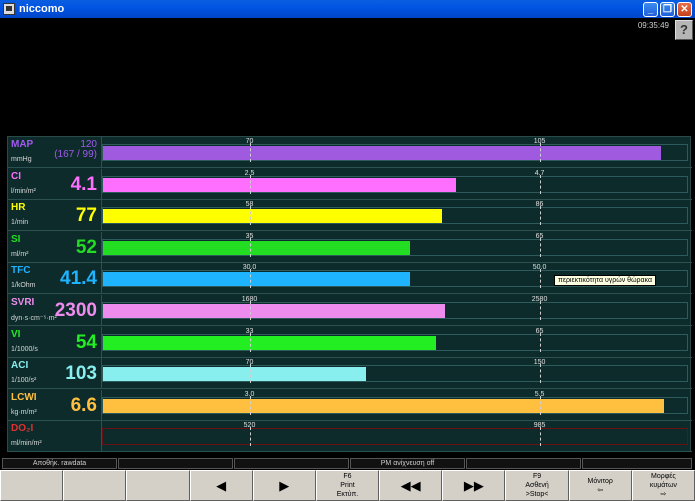 This screenshot has width=695, height=501. What do you see at coordinates (81, 374) in the screenshot?
I see `parameter-value: 103` at bounding box center [81, 374].